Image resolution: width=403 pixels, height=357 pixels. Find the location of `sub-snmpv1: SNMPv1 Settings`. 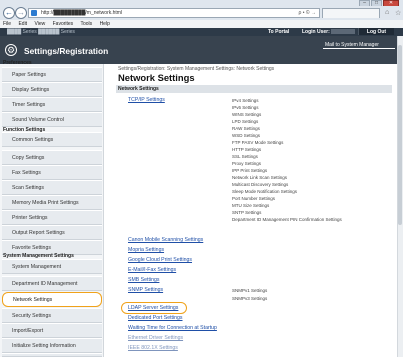

sub-snmpv1: SNMPv1 Settings is located at coordinates (250, 290).